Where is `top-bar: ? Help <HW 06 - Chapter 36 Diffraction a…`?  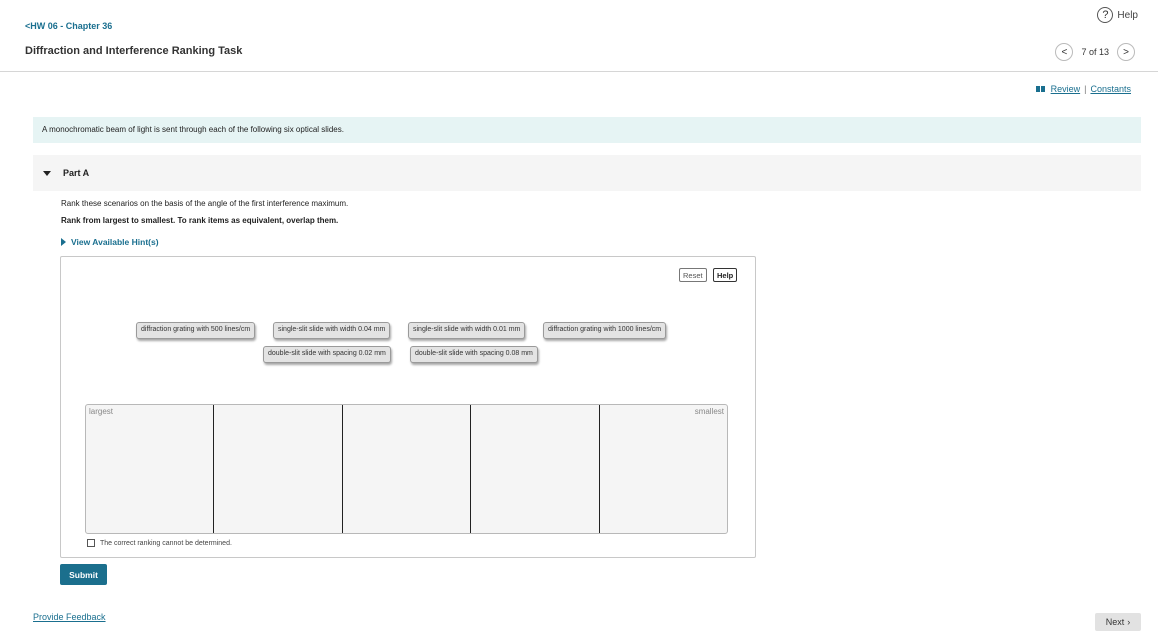 top-bar: ? Help <HW 06 - Chapter 36 Diffraction a… is located at coordinates (579, 36).